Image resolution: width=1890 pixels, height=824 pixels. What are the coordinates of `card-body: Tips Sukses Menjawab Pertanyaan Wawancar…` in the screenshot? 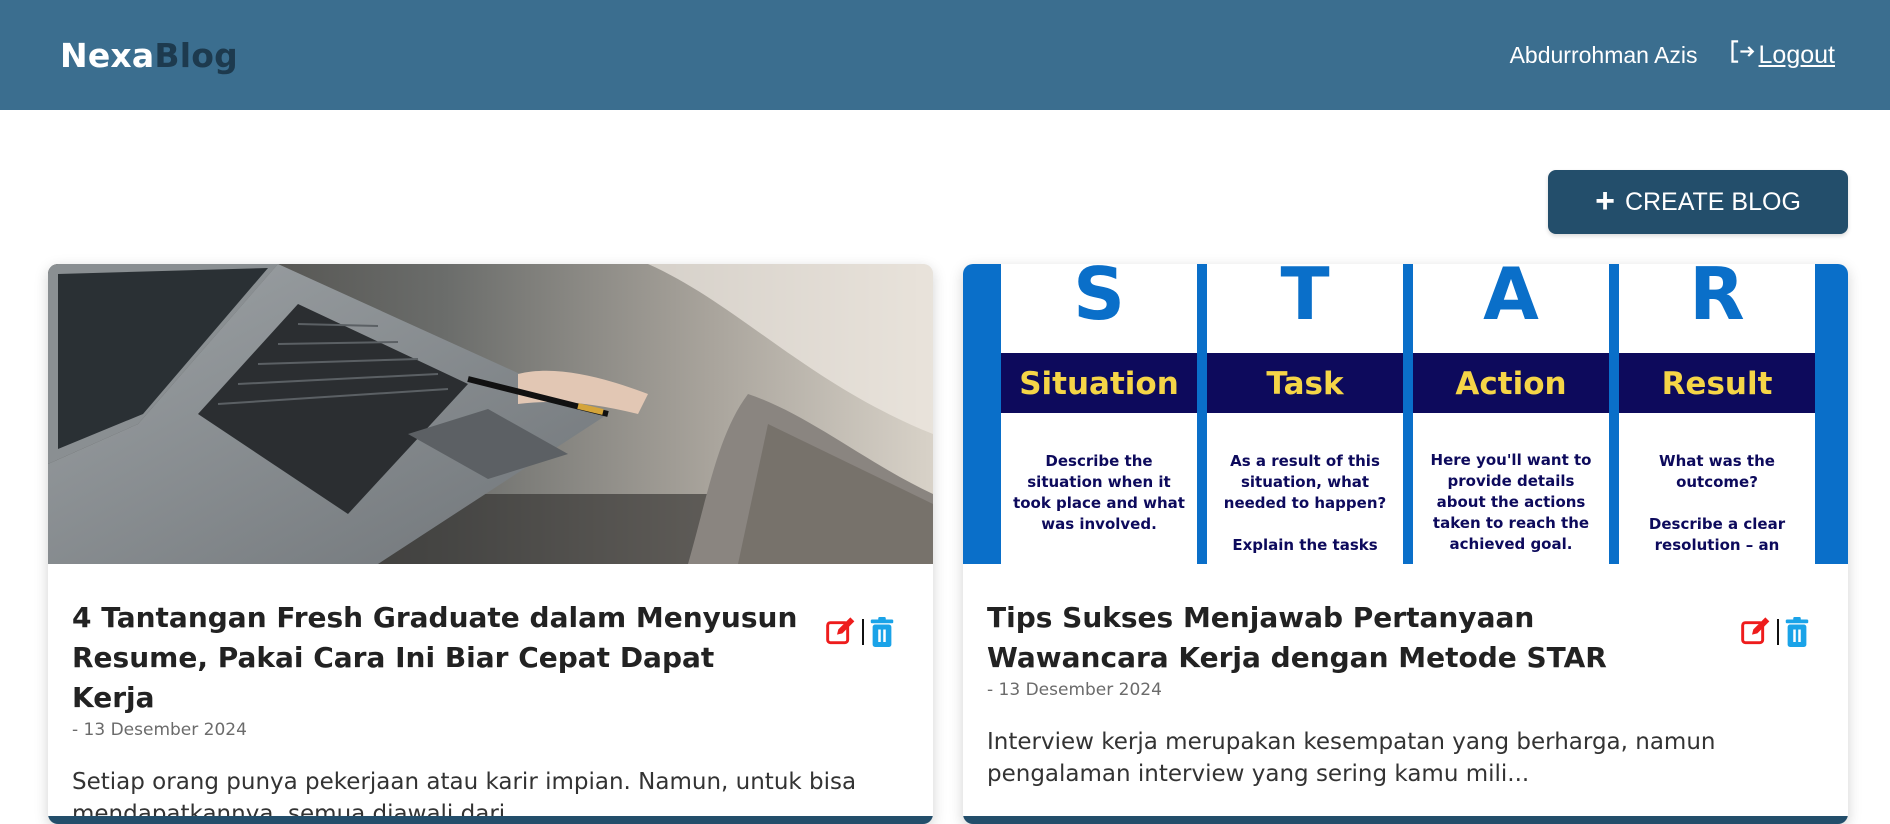 It's located at (1405, 677).